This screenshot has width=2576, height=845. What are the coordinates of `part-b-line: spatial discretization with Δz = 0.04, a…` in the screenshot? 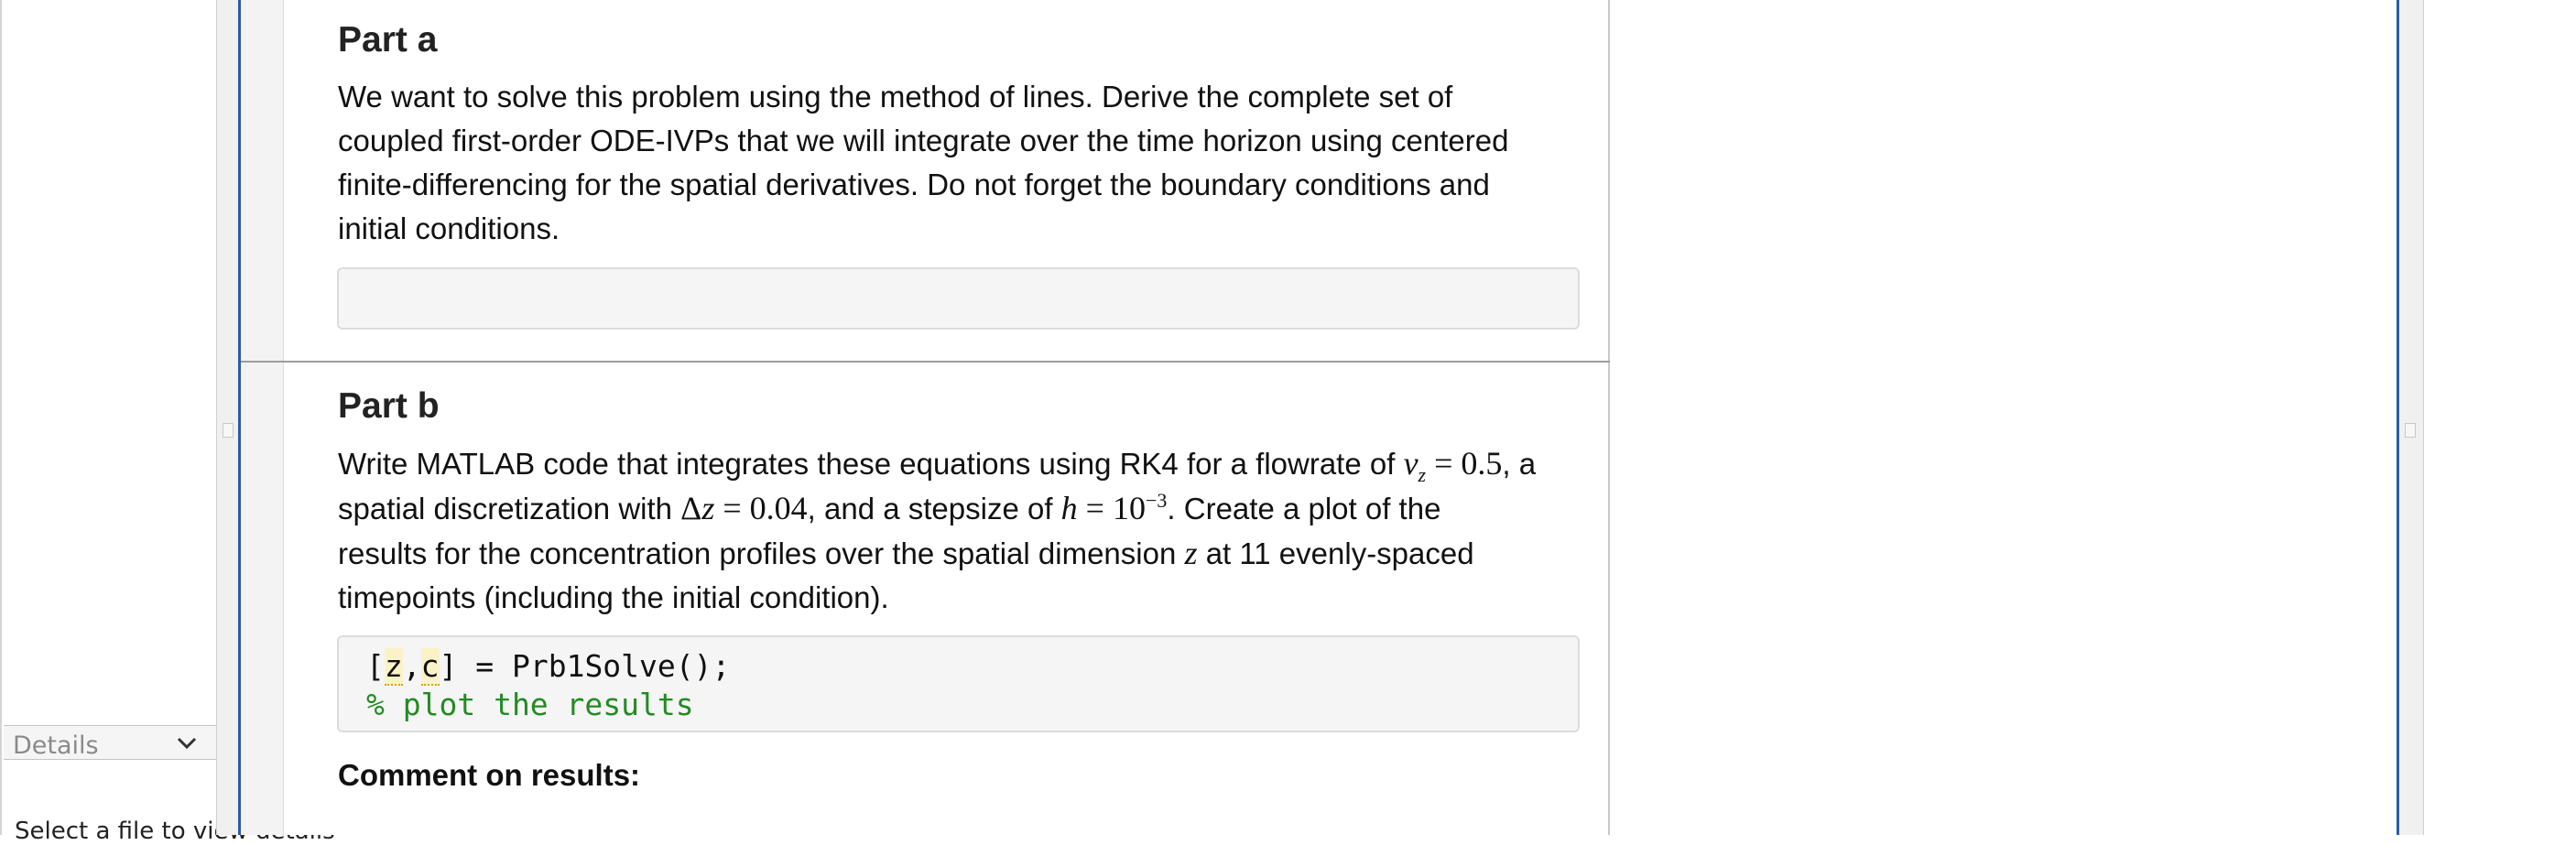 It's located at (970, 508).